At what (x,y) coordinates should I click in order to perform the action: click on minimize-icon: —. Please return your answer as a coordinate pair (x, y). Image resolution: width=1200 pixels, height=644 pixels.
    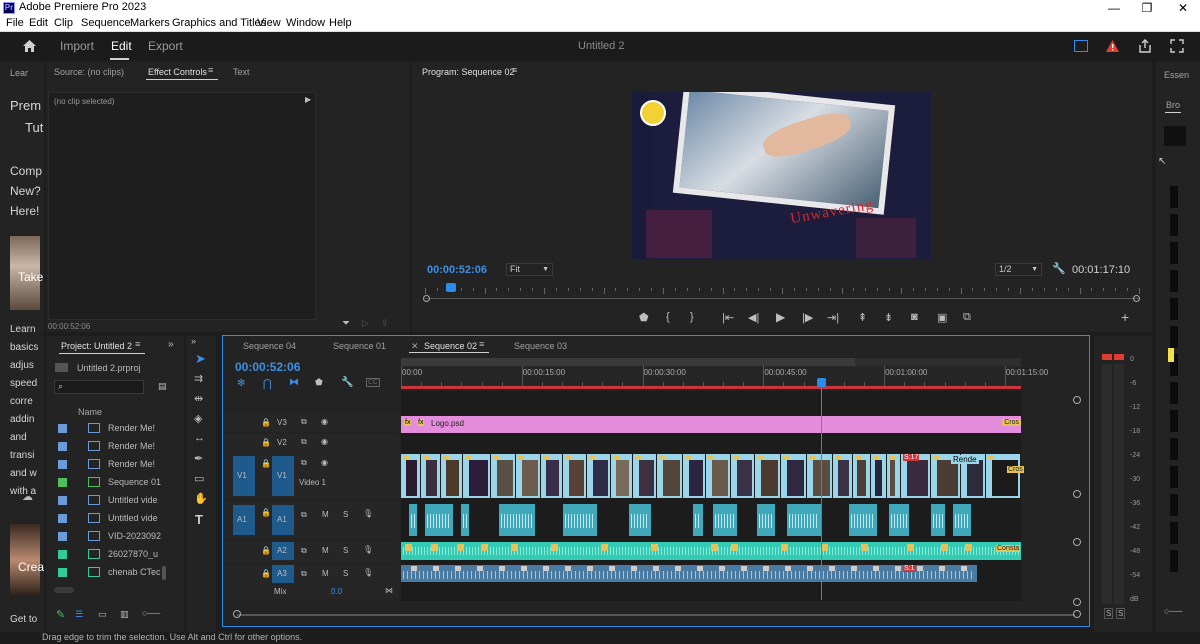
    Looking at the image, I should click on (1114, 8).